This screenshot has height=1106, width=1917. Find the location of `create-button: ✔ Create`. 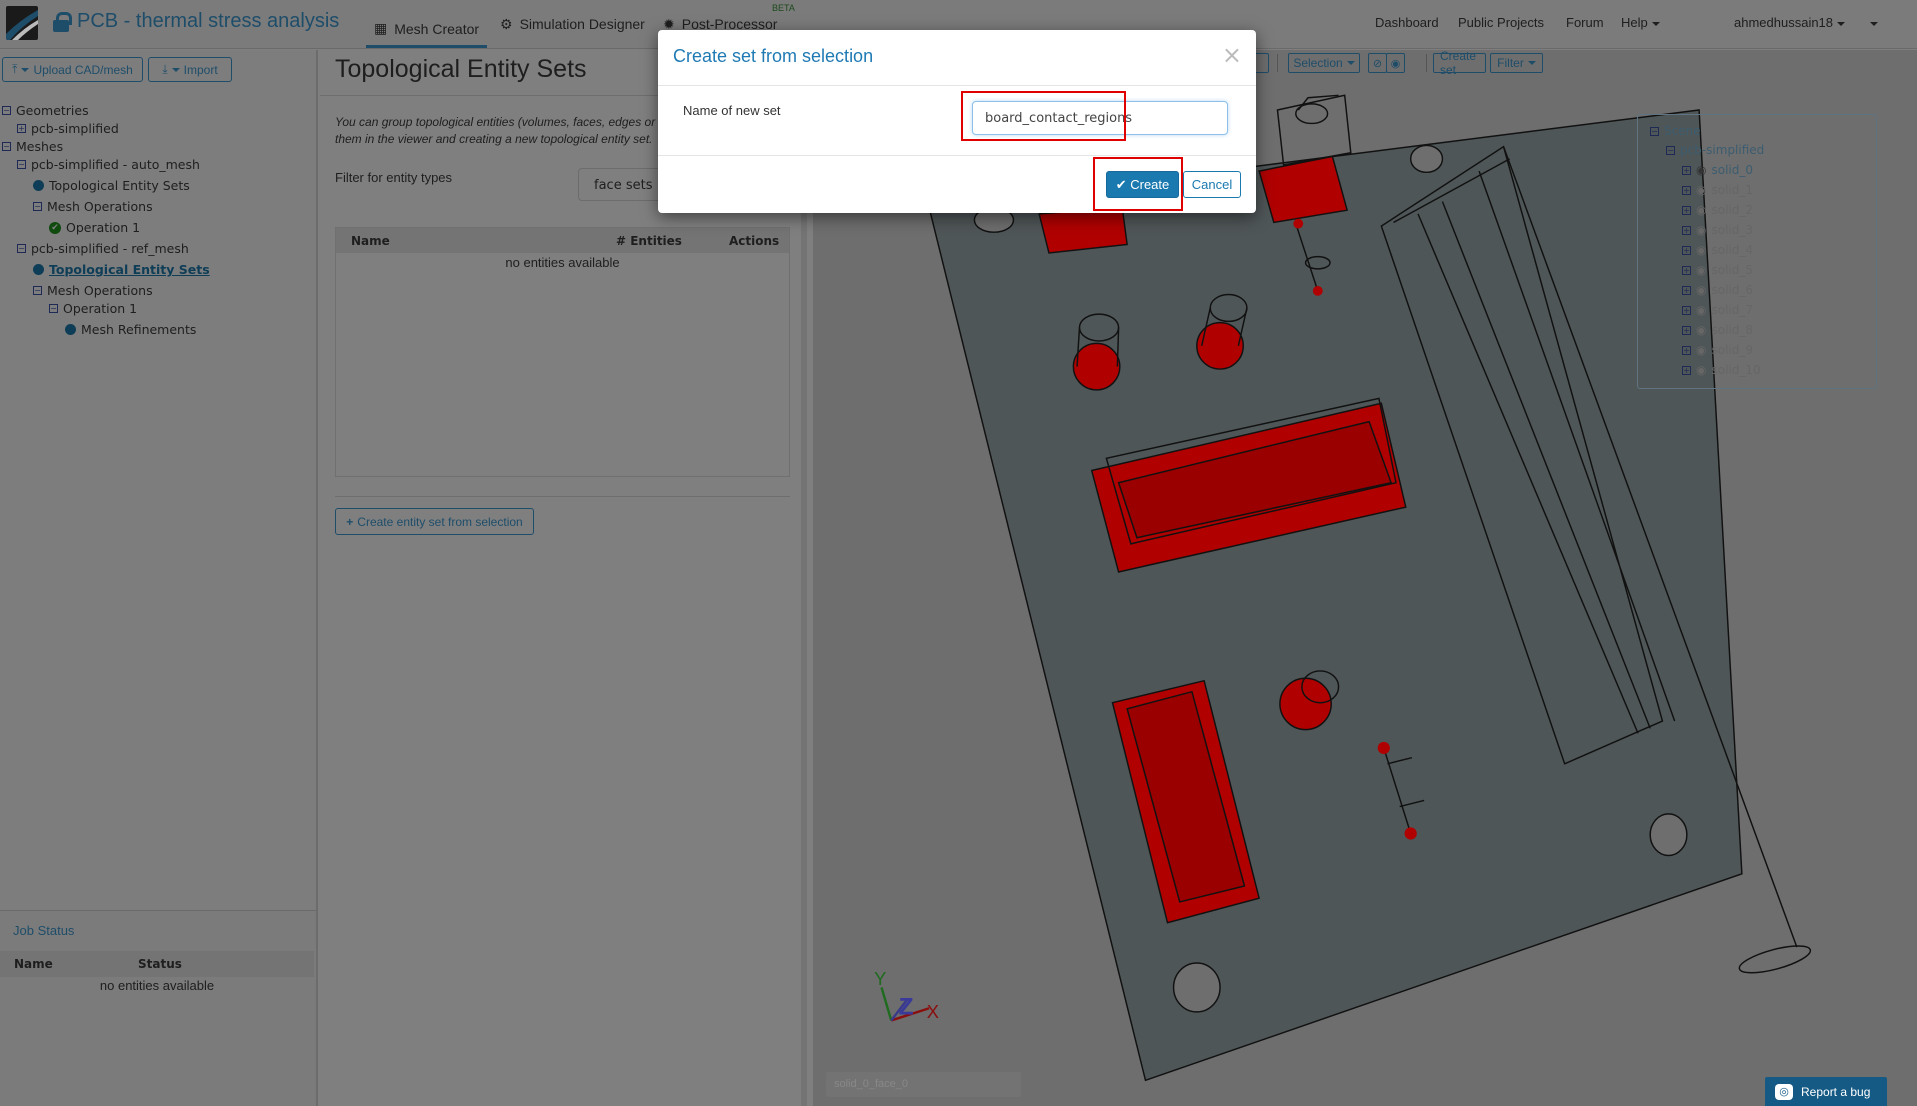

create-button: ✔ Create is located at coordinates (1142, 184).